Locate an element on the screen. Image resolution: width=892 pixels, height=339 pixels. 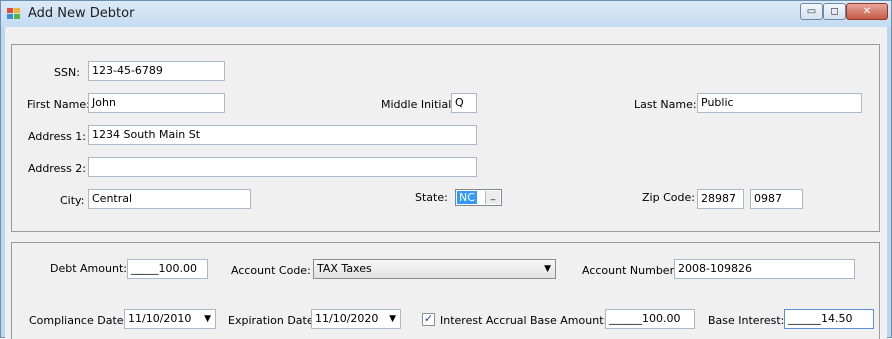
checkmark-icon: ✓ is located at coordinates (429, 318).